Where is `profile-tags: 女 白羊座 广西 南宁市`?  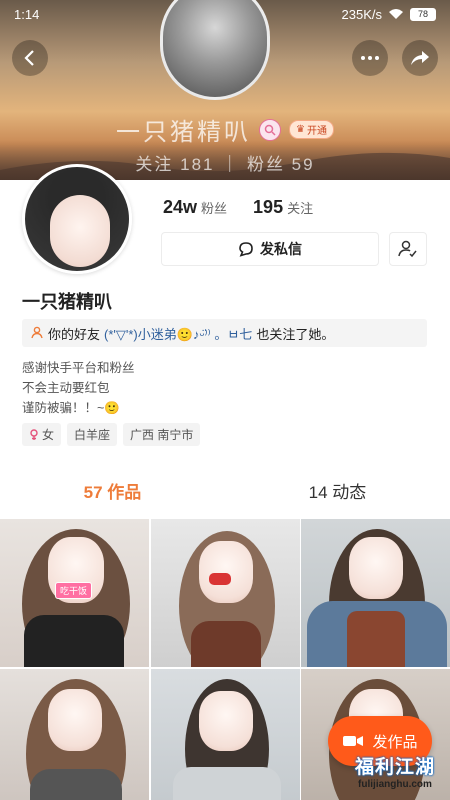
profile-tags: 女 白羊座 广西 南宁市 is located at coordinates (111, 434).